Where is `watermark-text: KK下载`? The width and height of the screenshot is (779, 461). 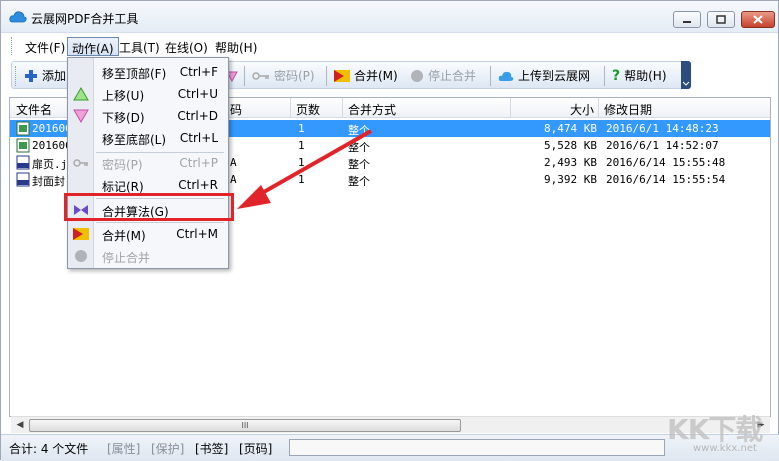 watermark-text: KK下载 is located at coordinates (715, 429).